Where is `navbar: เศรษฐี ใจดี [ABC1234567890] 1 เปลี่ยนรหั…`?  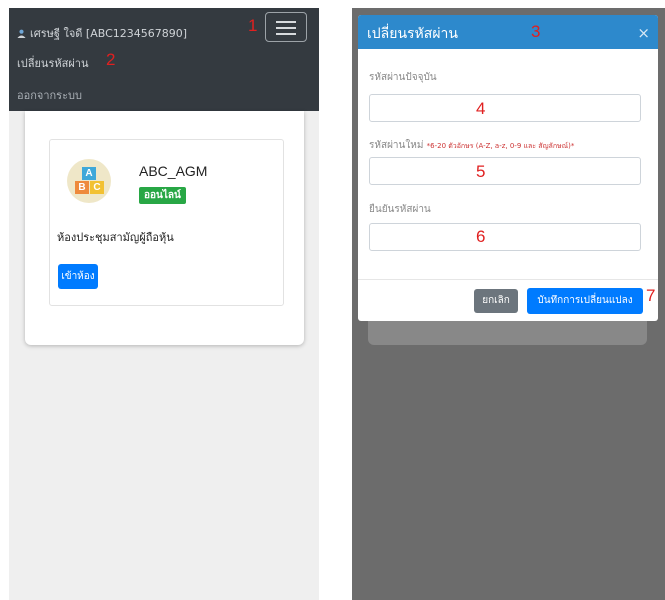 navbar: เศรษฐี ใจดี [ABC1234567890] 1 เปลี่ยนรหั… is located at coordinates (164, 59).